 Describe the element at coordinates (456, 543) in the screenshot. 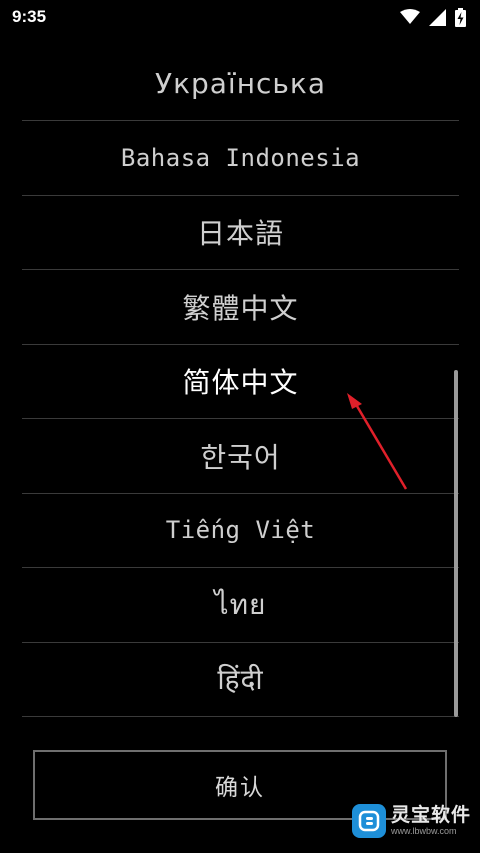

I see `scrollbar` at that location.